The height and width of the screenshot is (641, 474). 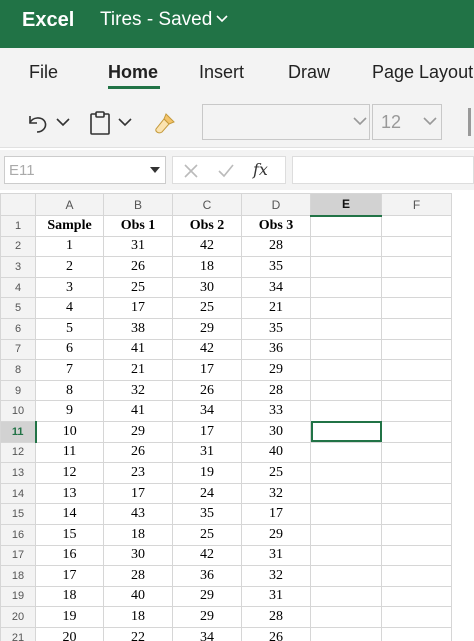 What do you see at coordinates (18, 246) in the screenshot?
I see `row-header: 2` at bounding box center [18, 246].